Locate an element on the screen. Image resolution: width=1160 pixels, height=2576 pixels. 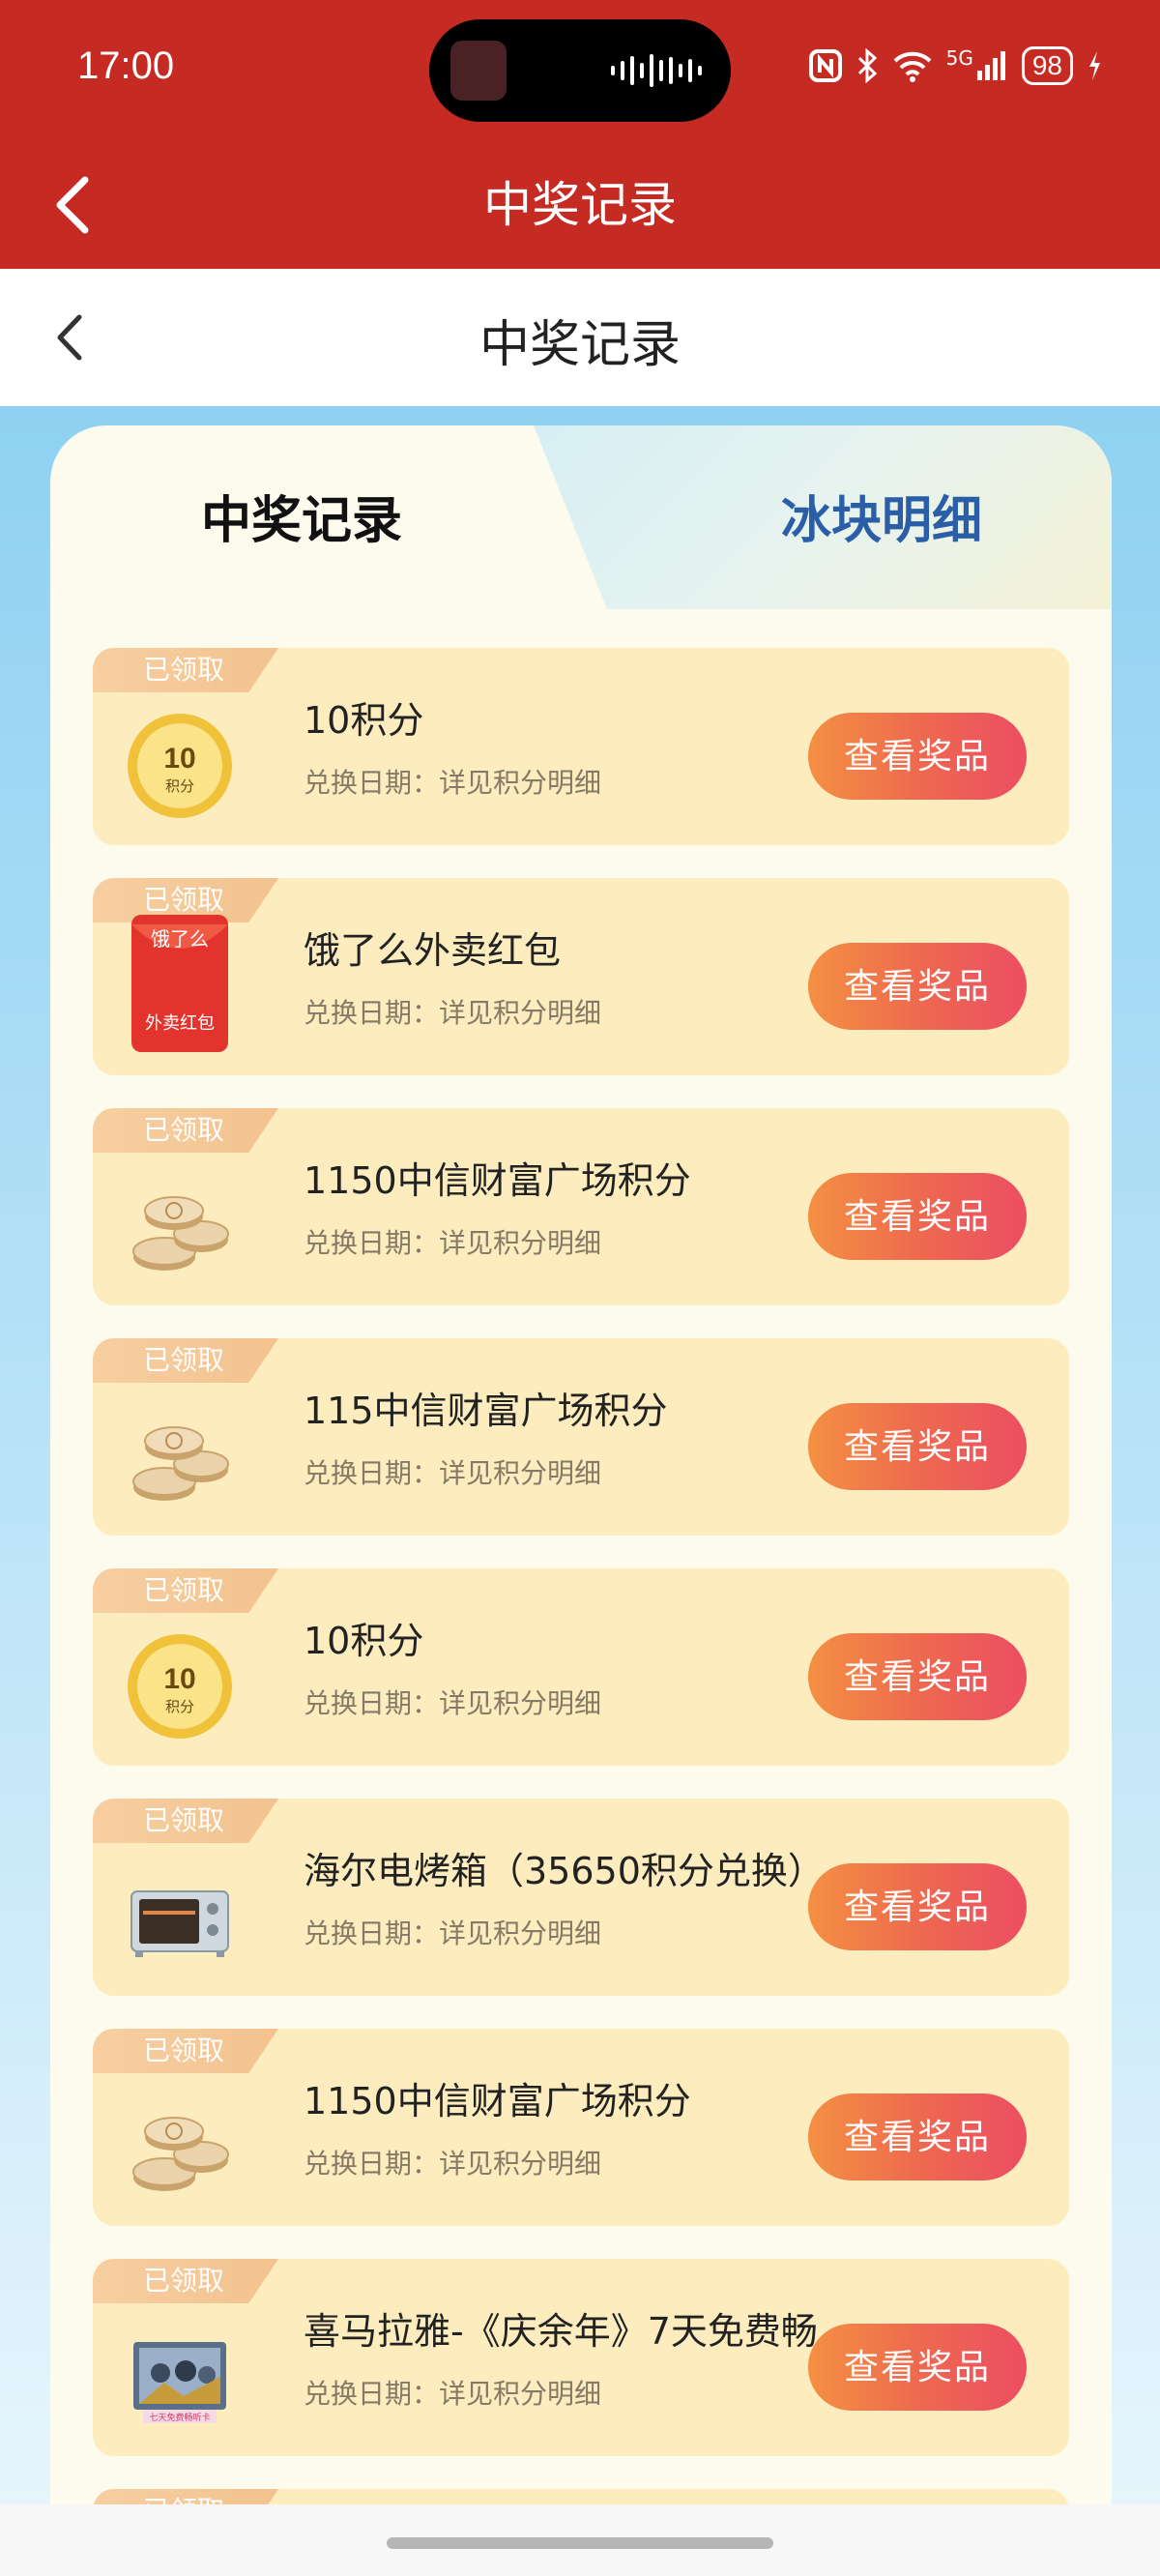
prize-name: 115中信财富广场积分 is located at coordinates (486, 1411).